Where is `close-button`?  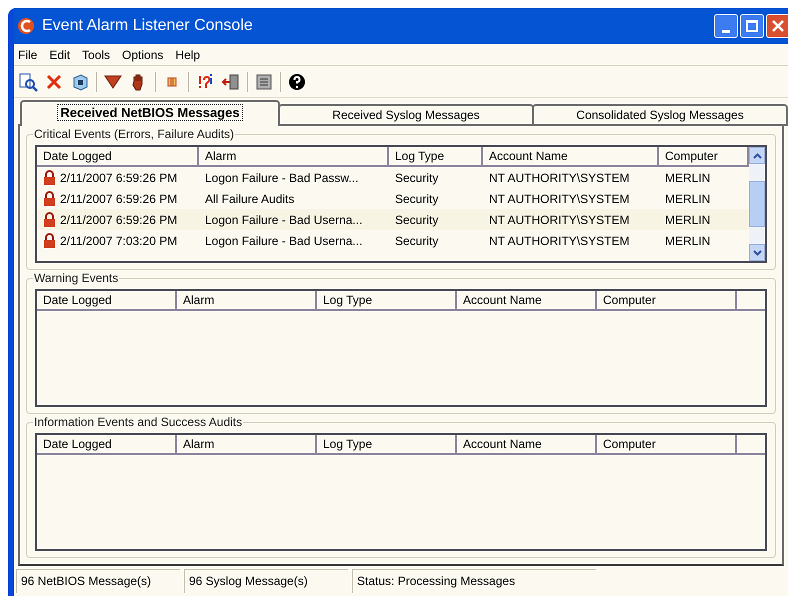 close-button is located at coordinates (777, 26).